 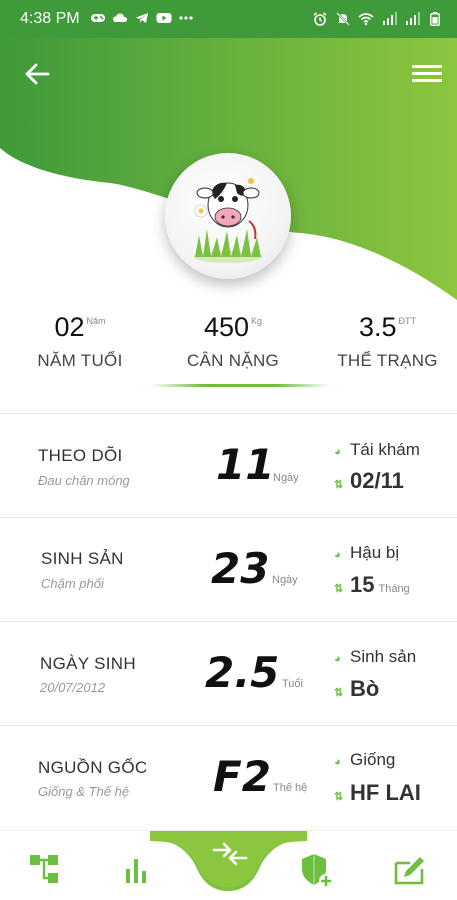 What do you see at coordinates (385, 792) in the screenshot?
I see `row-right-value: HF LAI` at bounding box center [385, 792].